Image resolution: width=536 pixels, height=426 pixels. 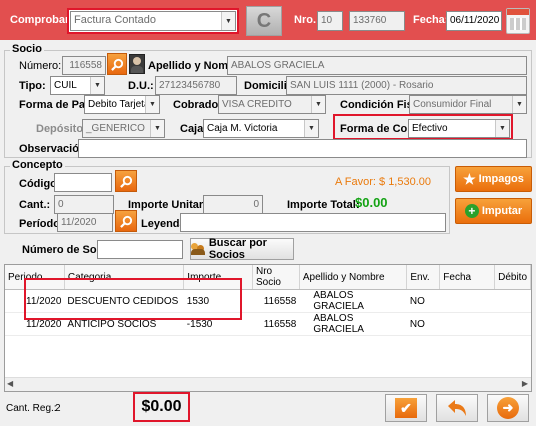 What do you see at coordinates (525, 383) in the screenshot?
I see `scroll-right-icon: ▶` at bounding box center [525, 383].